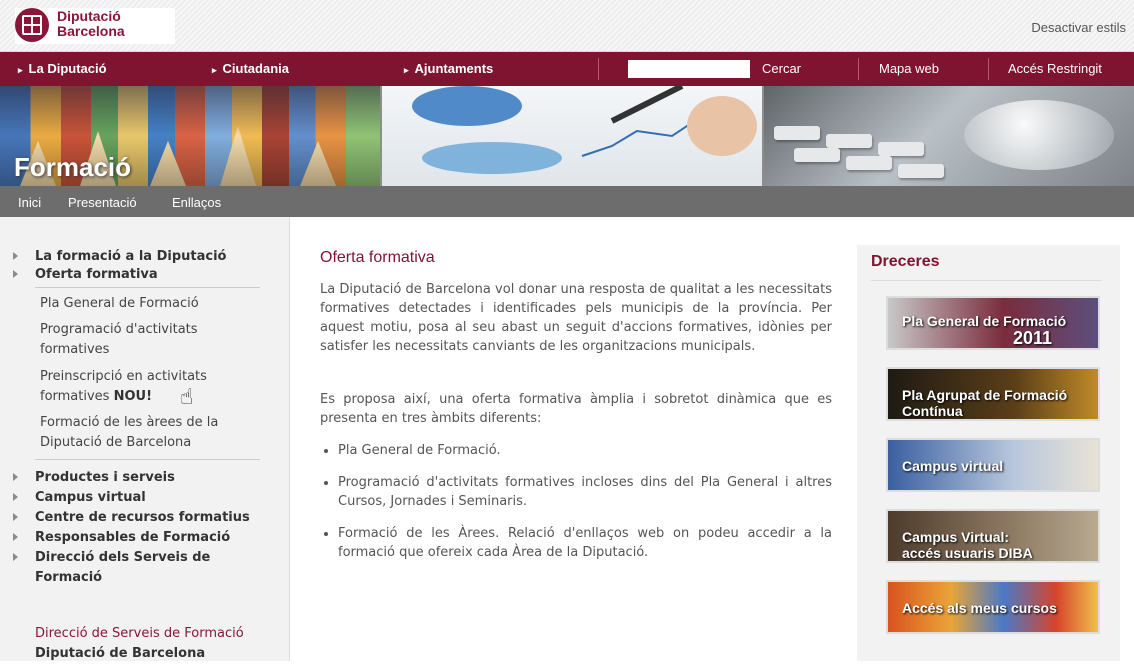 The image size is (1134, 664). I want to click on sub-nav: Inici Presentació Enllaços, so click(567, 201).